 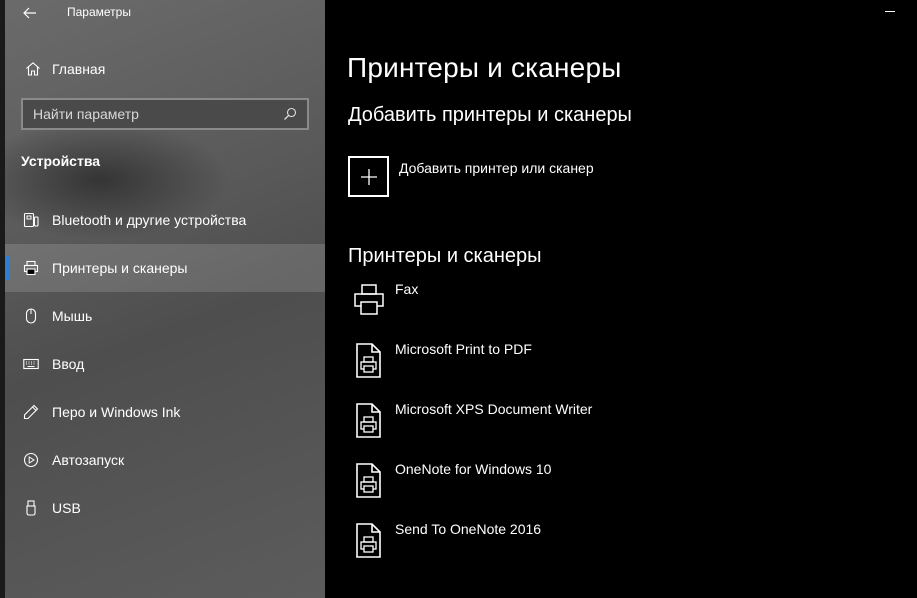 What do you see at coordinates (120, 268) in the screenshot?
I see `nav-item-label: Принтеры и сканеры` at bounding box center [120, 268].